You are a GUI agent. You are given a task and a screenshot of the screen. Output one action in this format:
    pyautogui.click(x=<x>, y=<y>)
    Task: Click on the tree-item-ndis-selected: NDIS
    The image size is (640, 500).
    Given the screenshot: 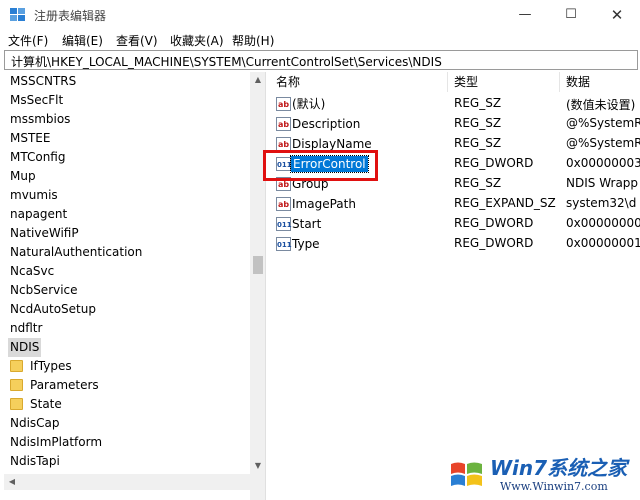 What is the action you would take?
    pyautogui.click(x=25, y=347)
    